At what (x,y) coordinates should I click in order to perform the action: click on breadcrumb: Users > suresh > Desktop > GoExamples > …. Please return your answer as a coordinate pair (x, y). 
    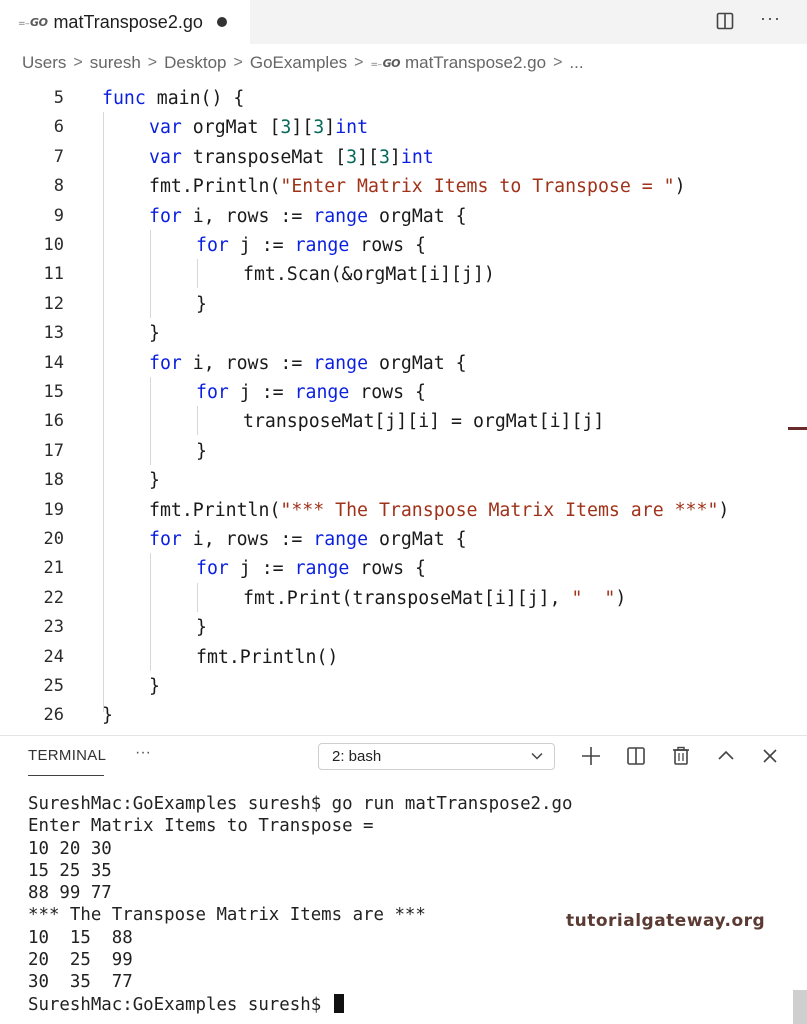
    Looking at the image, I should click on (303, 63).